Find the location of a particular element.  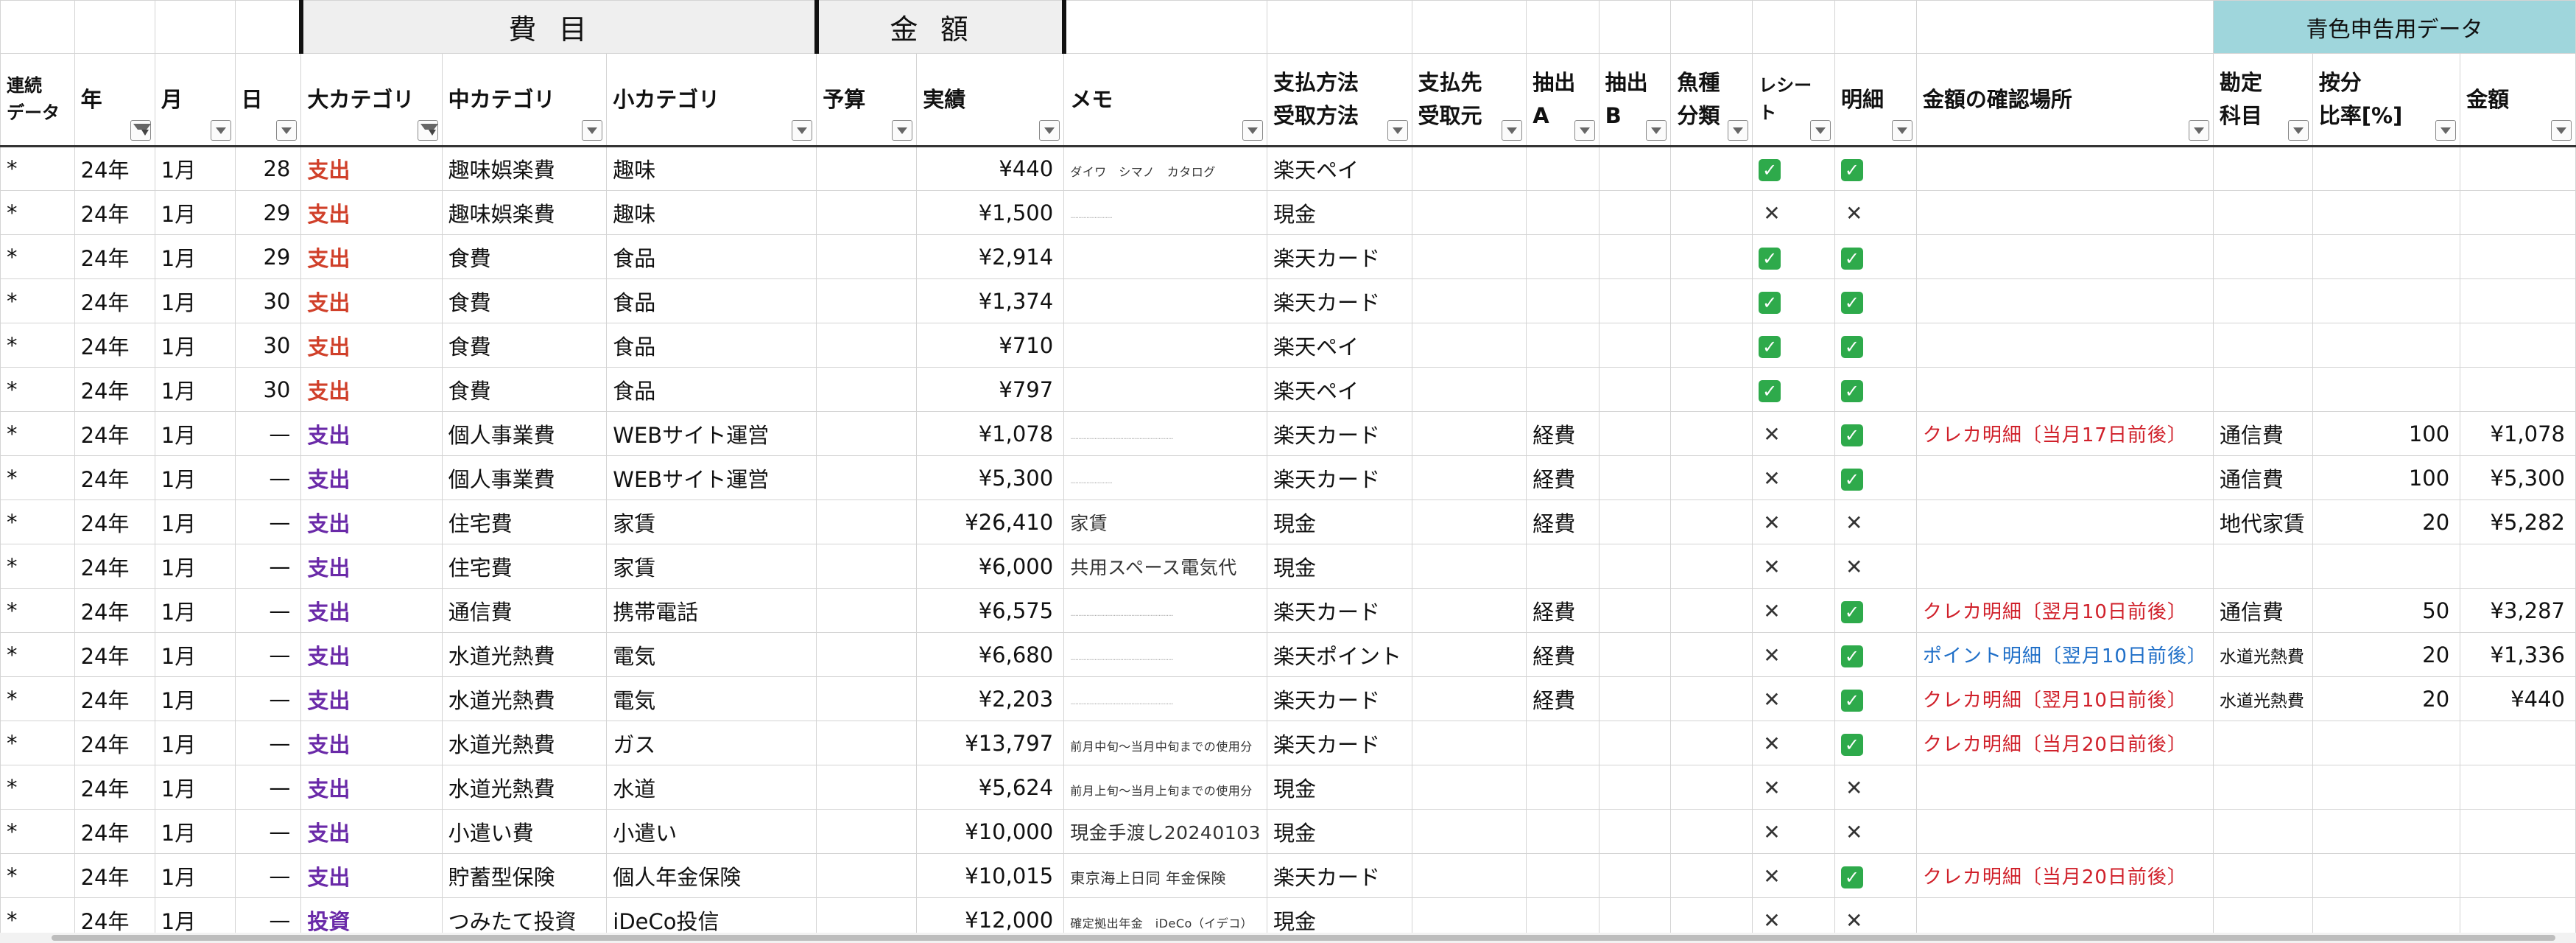

cell-detail: ✓ is located at coordinates (1875, 743).